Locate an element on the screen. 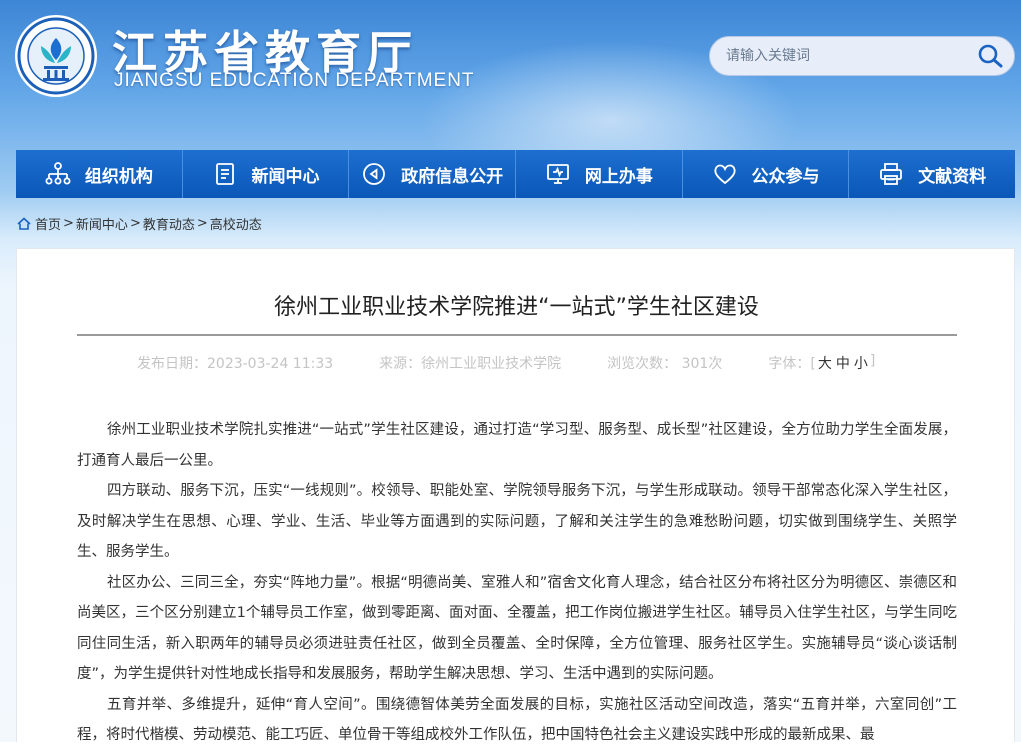  search-box is located at coordinates (862, 56).